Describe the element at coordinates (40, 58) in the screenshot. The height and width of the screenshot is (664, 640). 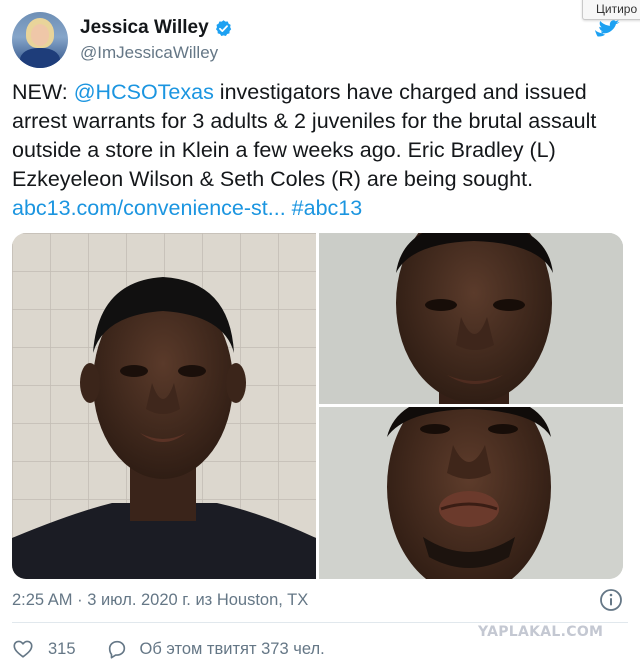
I see `avatar-dress` at that location.